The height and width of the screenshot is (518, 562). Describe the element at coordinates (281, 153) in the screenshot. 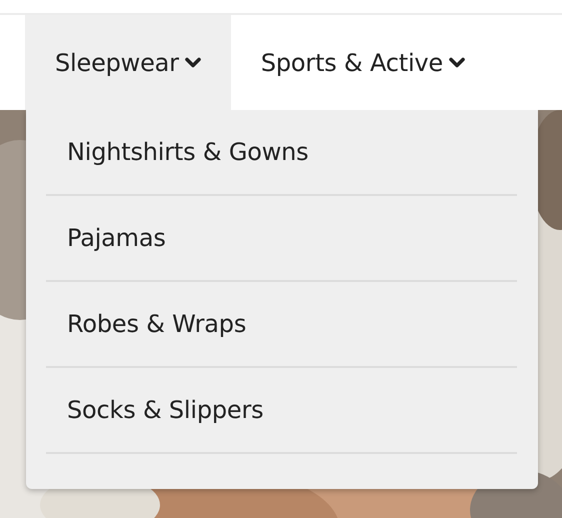

I see `menu-item: Nightshirts & Gowns` at that location.